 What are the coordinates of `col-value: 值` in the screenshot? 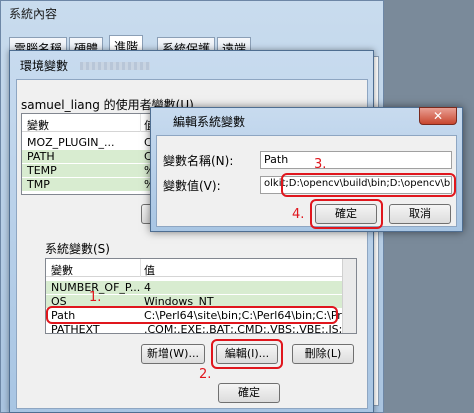 It's located at (149, 270).